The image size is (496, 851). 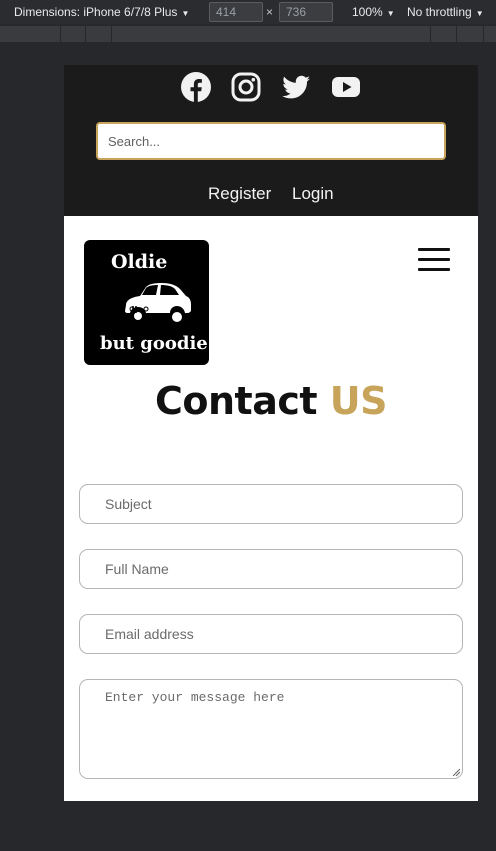 What do you see at coordinates (346, 87) in the screenshot?
I see `youtube-icon` at bounding box center [346, 87].